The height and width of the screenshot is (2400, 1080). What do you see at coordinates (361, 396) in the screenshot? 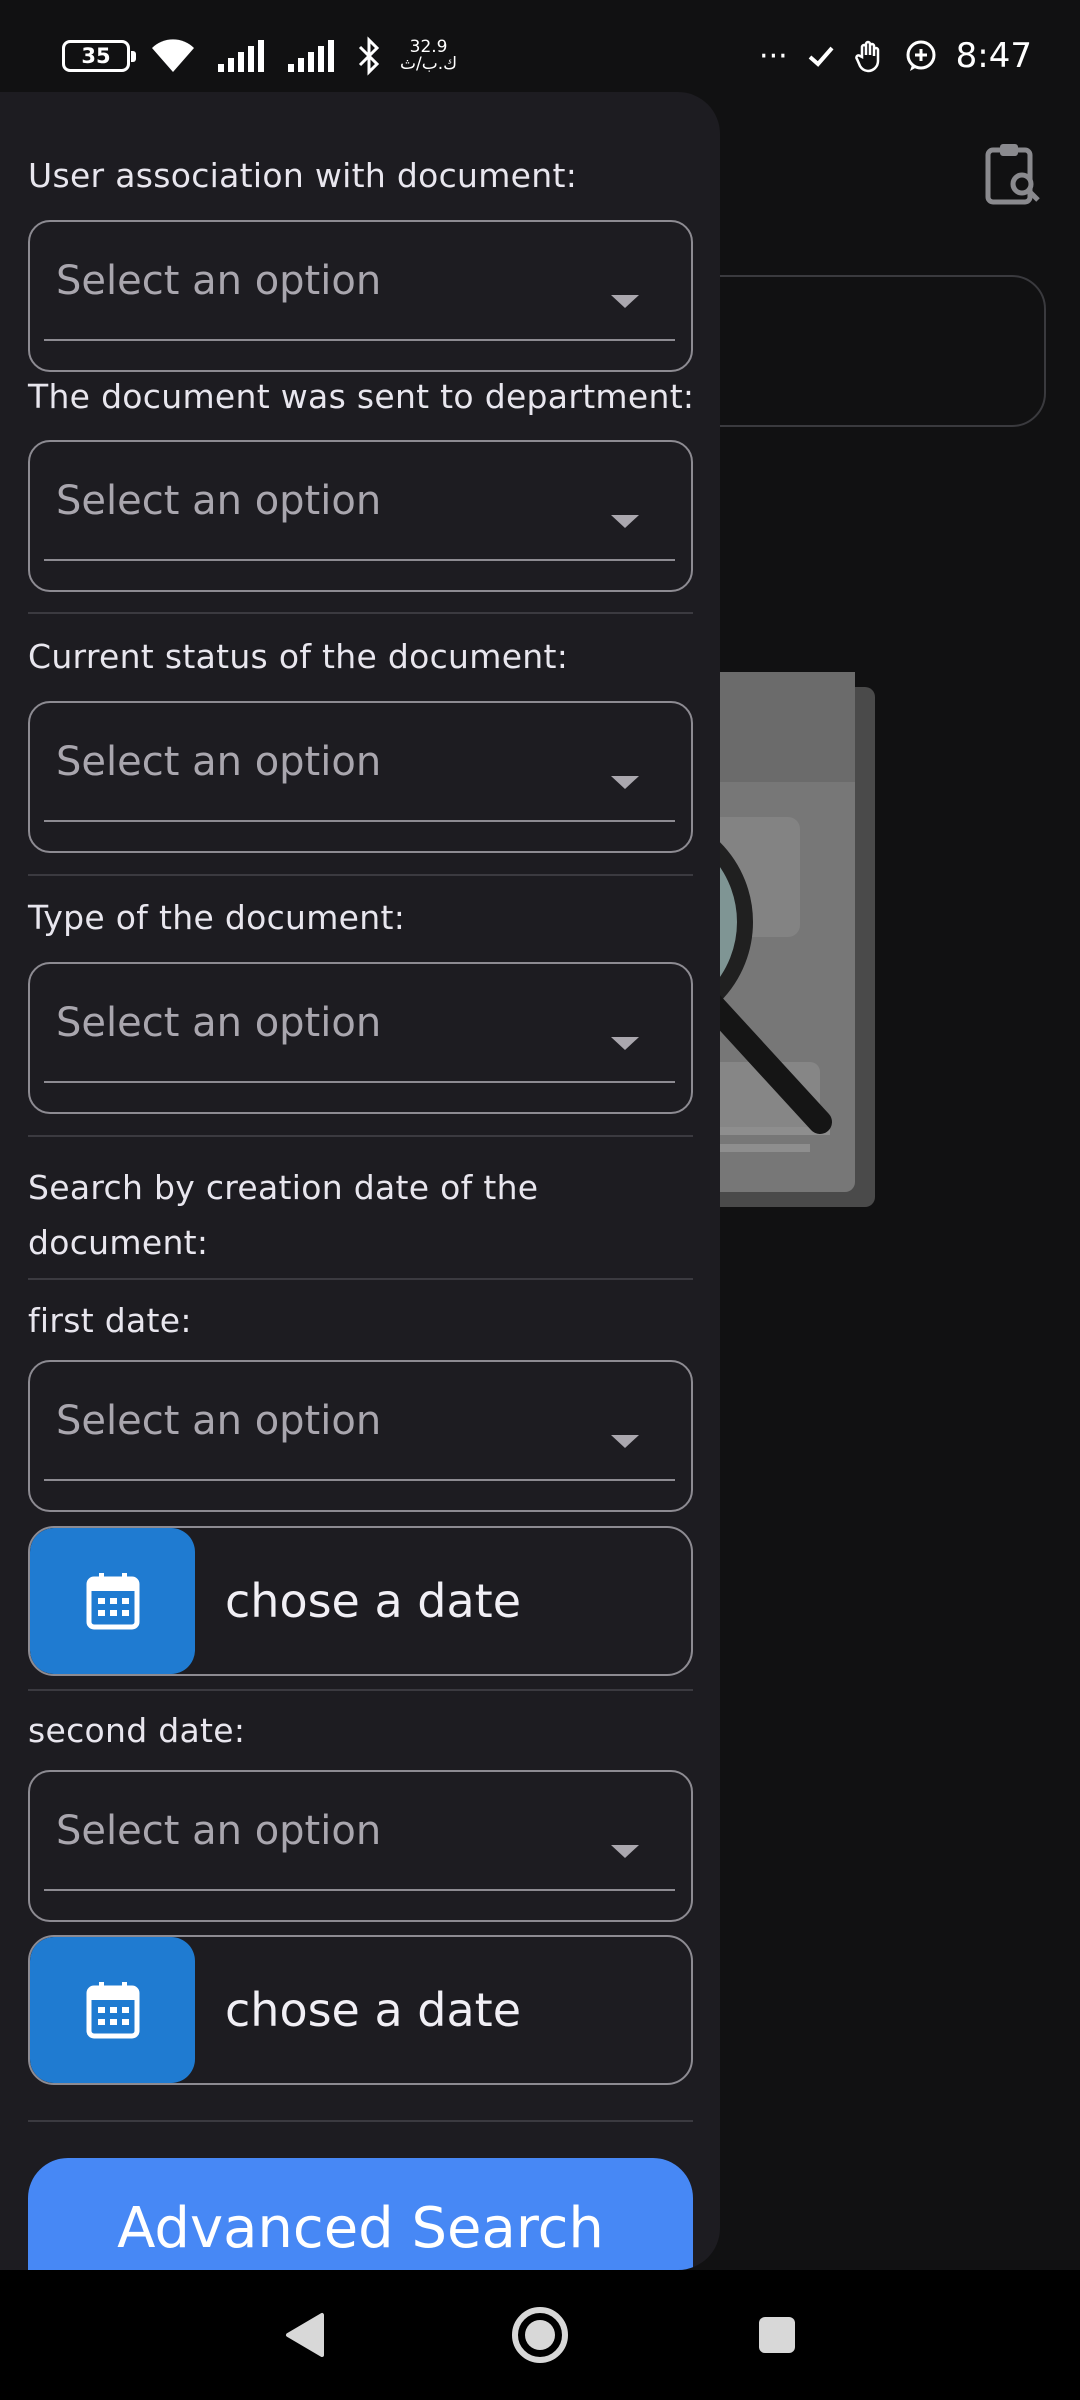
I see `department-label: The document was sent to department:` at bounding box center [361, 396].